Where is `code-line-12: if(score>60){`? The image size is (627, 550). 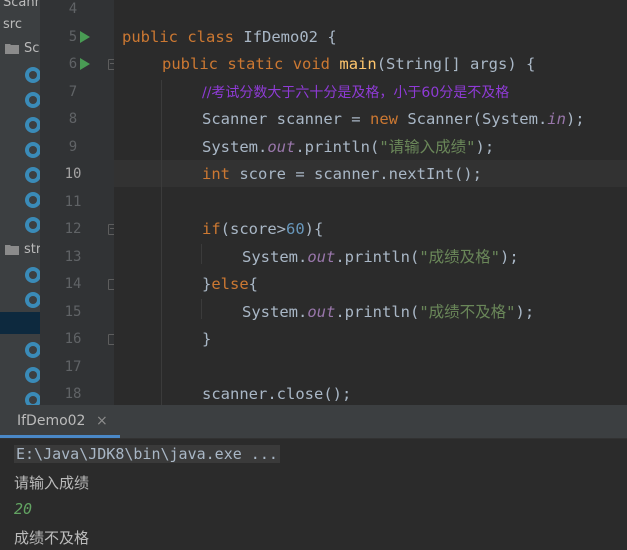
code-line-12: if(score>60){ is located at coordinates (263, 229).